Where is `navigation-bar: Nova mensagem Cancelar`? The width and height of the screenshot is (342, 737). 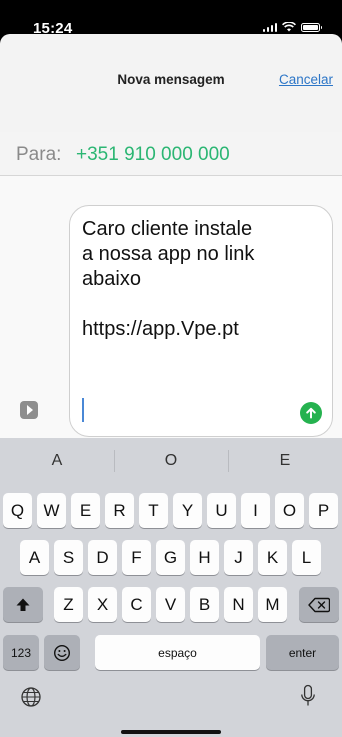
navigation-bar: Nova mensagem Cancelar is located at coordinates (171, 83).